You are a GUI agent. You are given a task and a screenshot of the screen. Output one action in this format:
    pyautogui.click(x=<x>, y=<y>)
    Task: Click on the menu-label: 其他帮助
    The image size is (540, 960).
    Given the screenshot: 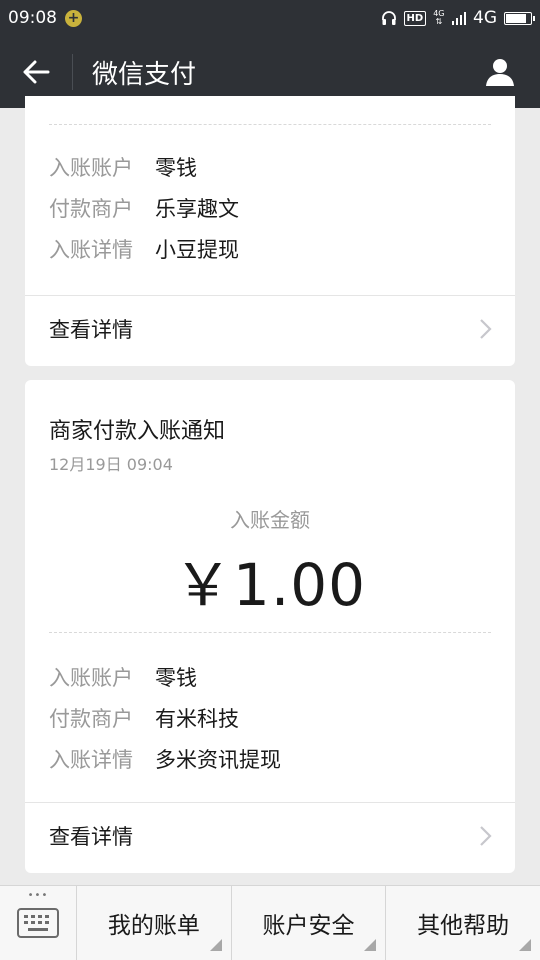 What is the action you would take?
    pyautogui.click(x=463, y=926)
    